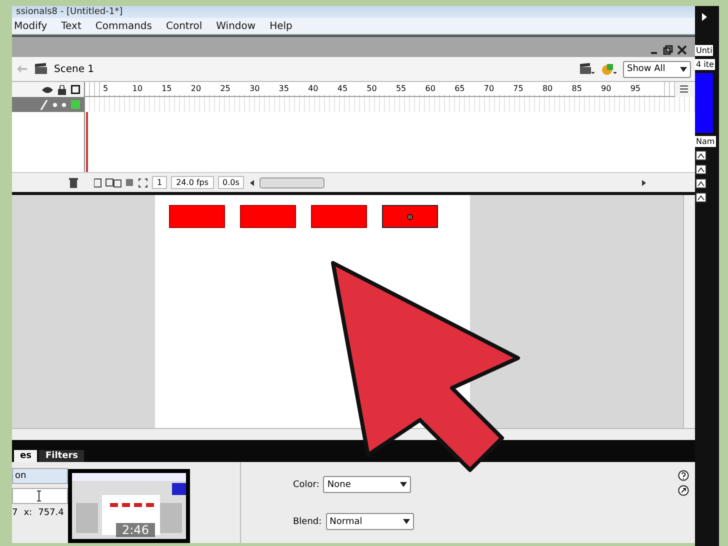 Image resolution: width=728 pixels, height=546 pixels. What do you see at coordinates (705, 141) in the screenshot?
I see `name-column-header: Nam` at bounding box center [705, 141].